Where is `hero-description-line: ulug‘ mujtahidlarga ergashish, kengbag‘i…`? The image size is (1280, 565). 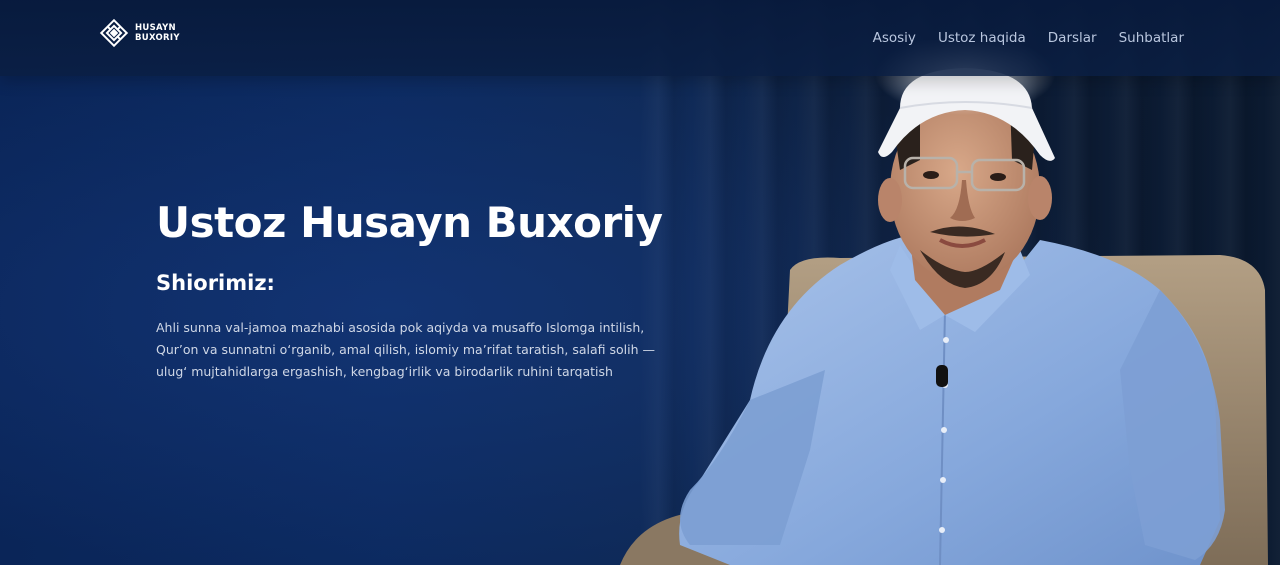
hero-description-line: ulug‘ mujtahidlarga ergashish, kengbag‘i… is located at coordinates (384, 371).